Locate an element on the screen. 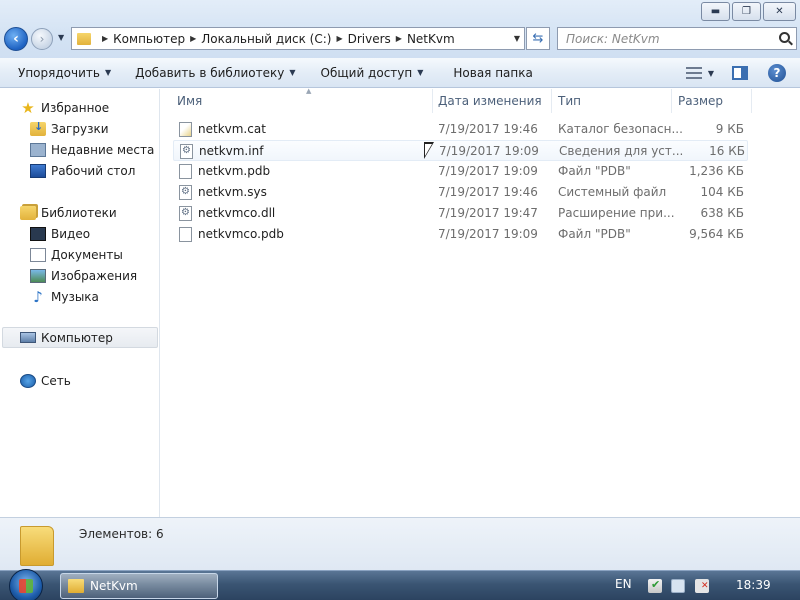  column-header-type: Тип is located at coordinates (612, 101).